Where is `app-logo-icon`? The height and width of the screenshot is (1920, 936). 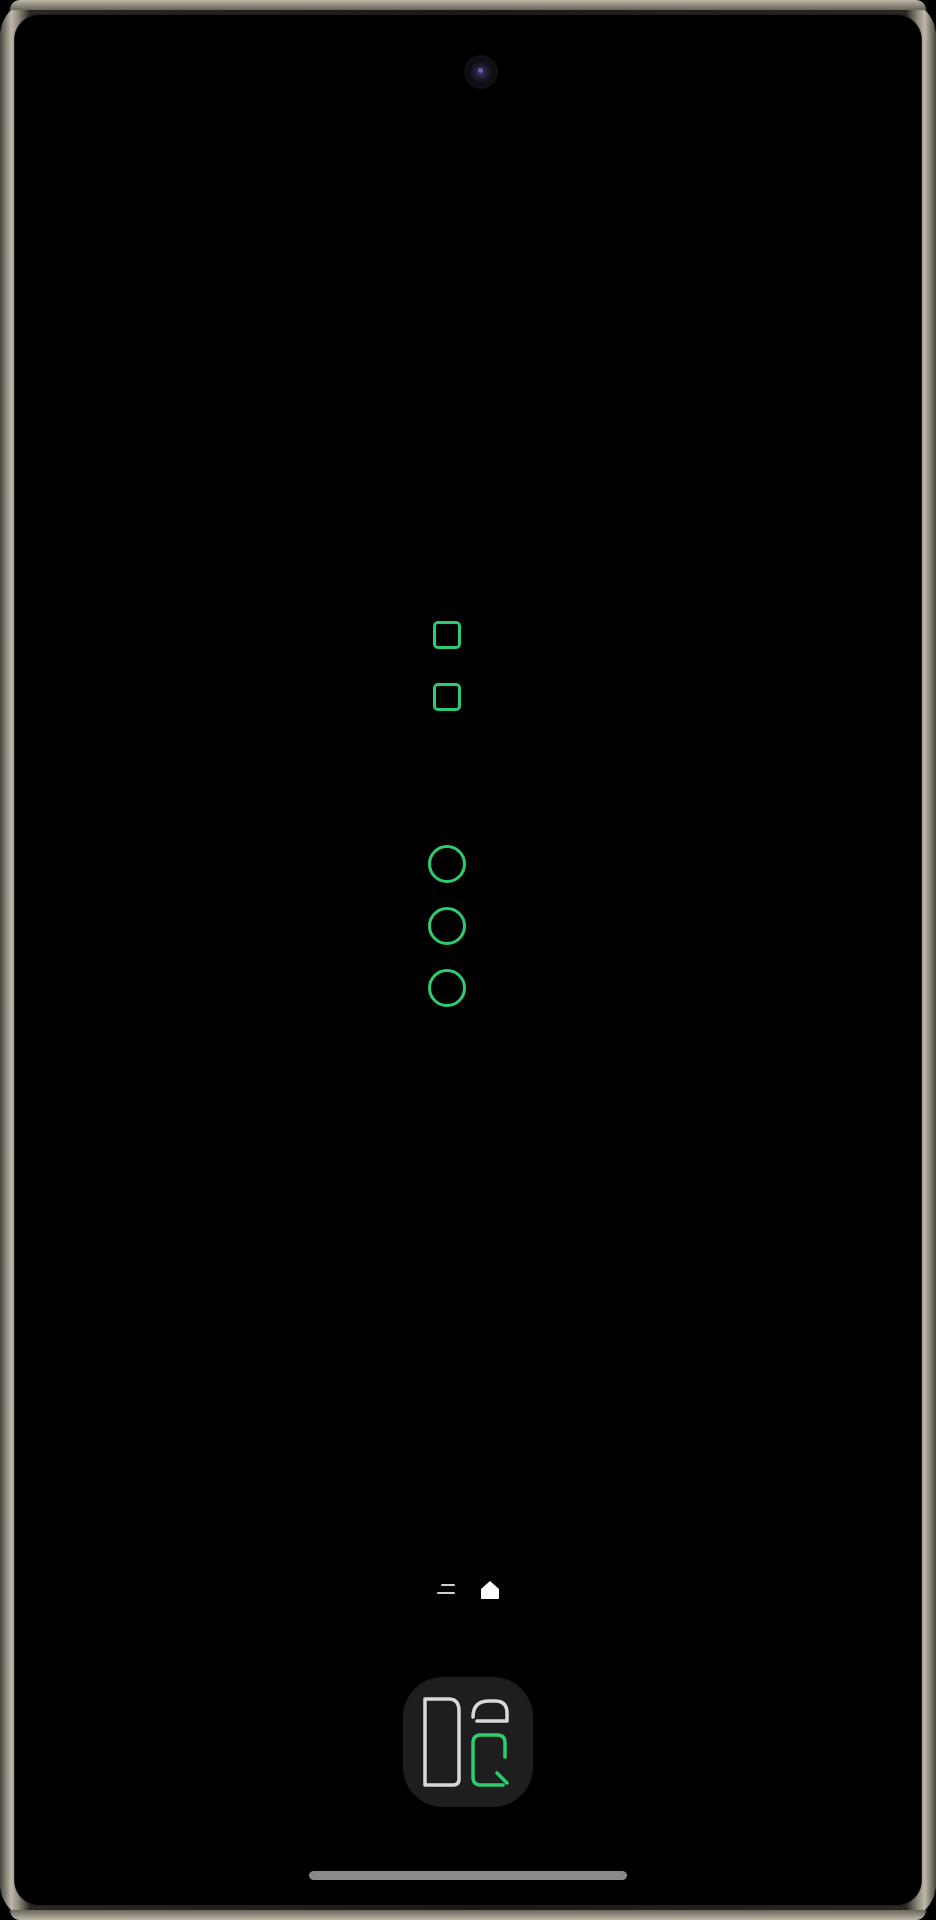
app-logo-icon is located at coordinates (466, 1742).